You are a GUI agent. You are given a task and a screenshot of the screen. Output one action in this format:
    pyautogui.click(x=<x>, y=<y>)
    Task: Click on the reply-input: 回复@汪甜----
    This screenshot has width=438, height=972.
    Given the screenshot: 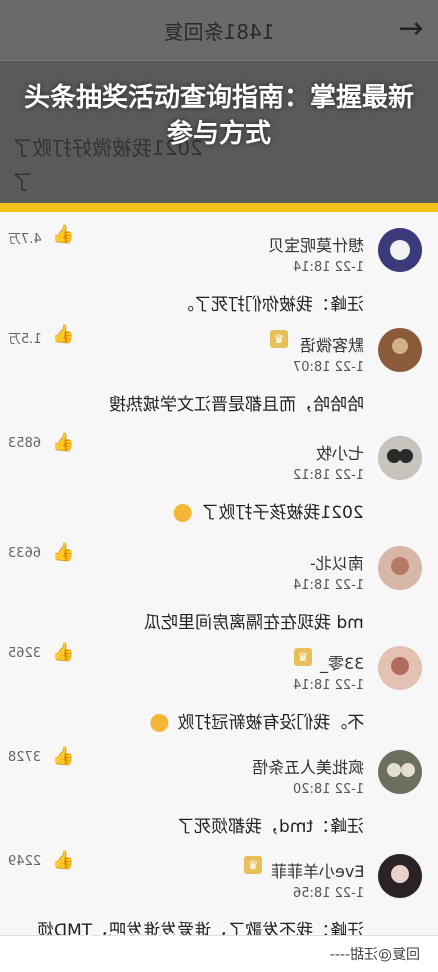 What is the action you would take?
    pyautogui.click(x=340, y=955)
    